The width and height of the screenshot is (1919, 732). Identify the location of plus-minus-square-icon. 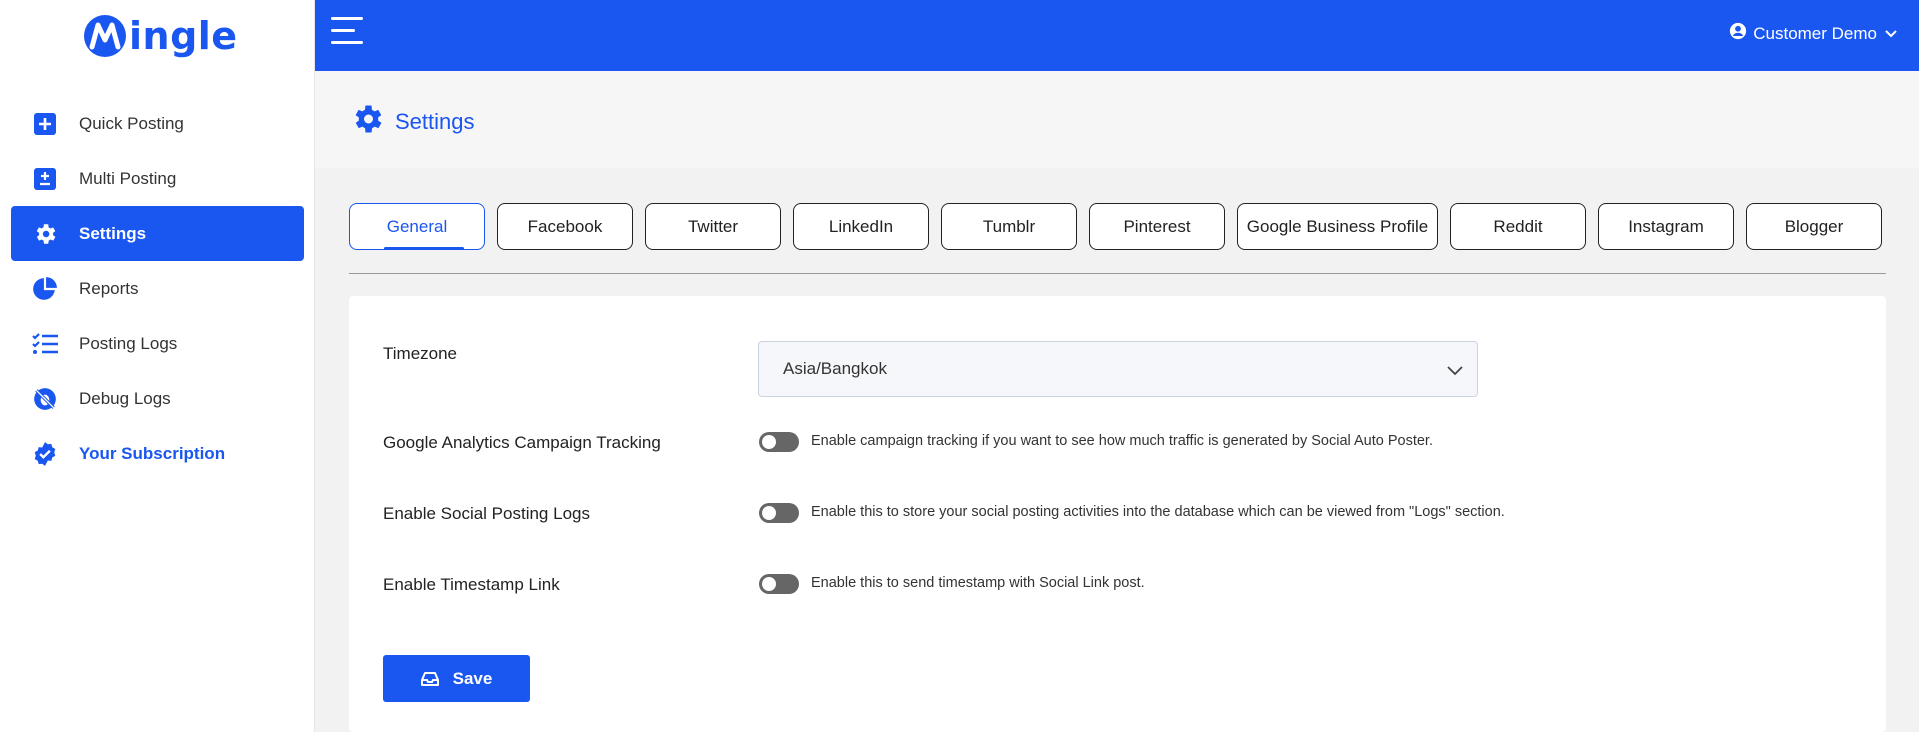
(45, 179).